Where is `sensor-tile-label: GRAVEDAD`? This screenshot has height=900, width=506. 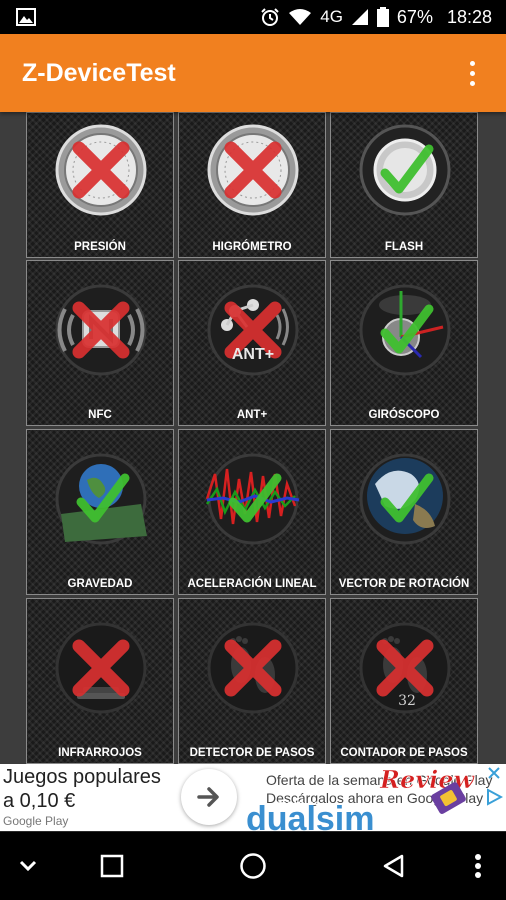
sensor-tile-label: GRAVEDAD is located at coordinates (100, 584).